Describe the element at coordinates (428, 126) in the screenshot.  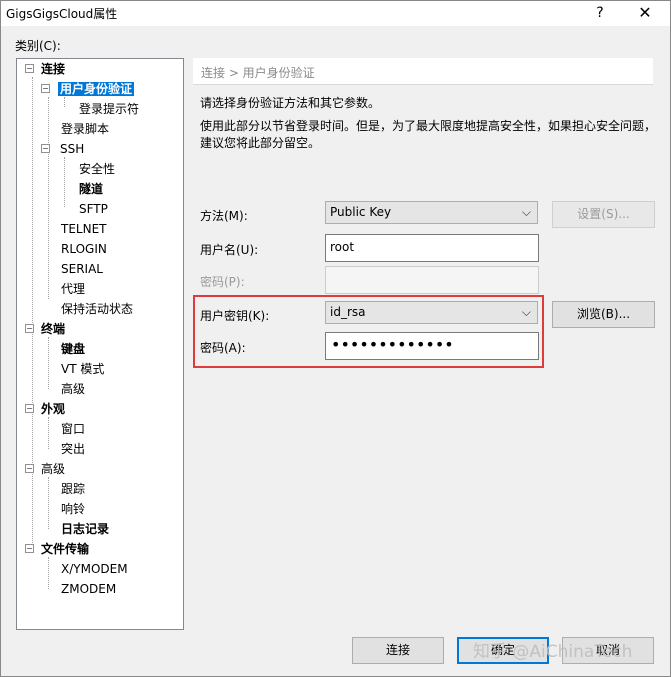
I see `description-line: 使用此部分以节省登录时间。但是，为了最大限度地提高安全性，如果担心安全问题，` at that location.